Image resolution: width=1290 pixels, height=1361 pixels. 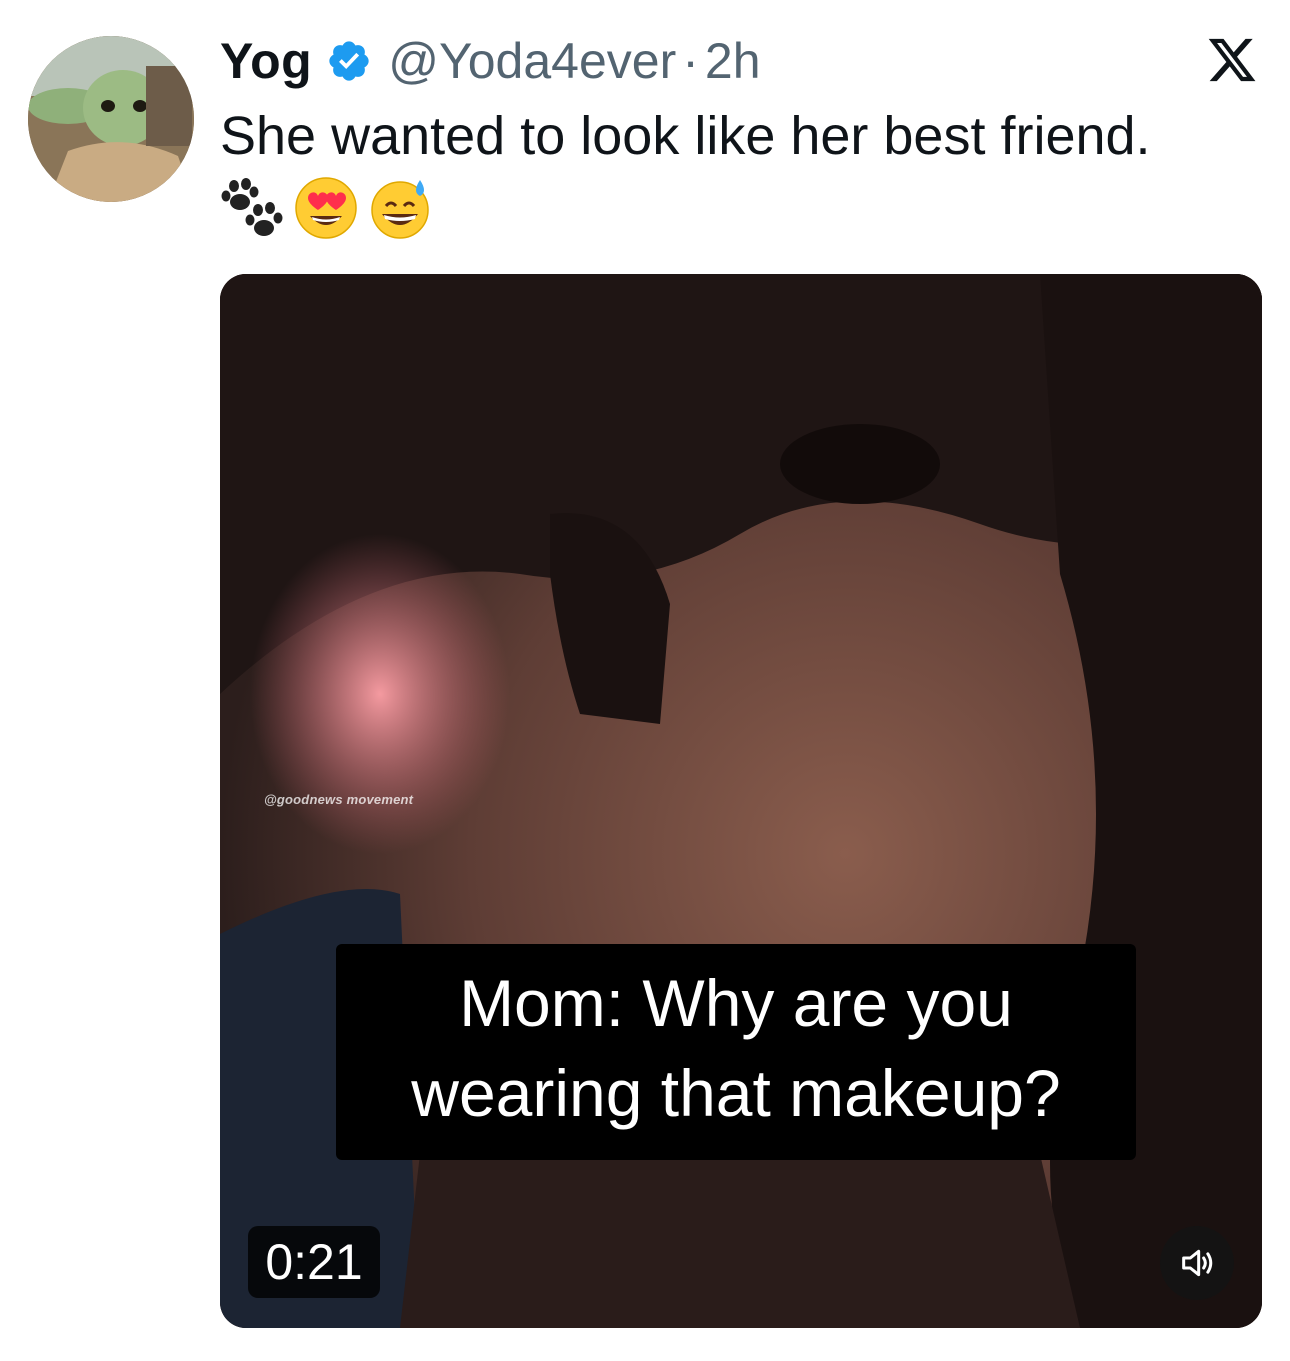 I want to click on verified-badge-icon, so click(x=349, y=61).